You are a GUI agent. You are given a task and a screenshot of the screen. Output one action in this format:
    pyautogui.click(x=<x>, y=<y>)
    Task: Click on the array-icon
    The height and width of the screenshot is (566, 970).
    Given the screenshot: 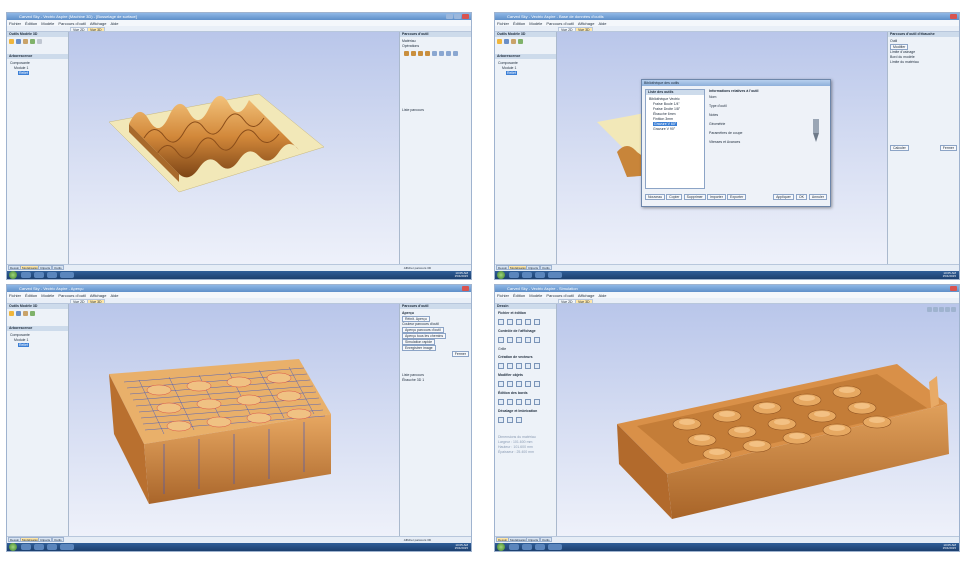 What is the action you would take?
    pyautogui.click(x=519, y=420)
    